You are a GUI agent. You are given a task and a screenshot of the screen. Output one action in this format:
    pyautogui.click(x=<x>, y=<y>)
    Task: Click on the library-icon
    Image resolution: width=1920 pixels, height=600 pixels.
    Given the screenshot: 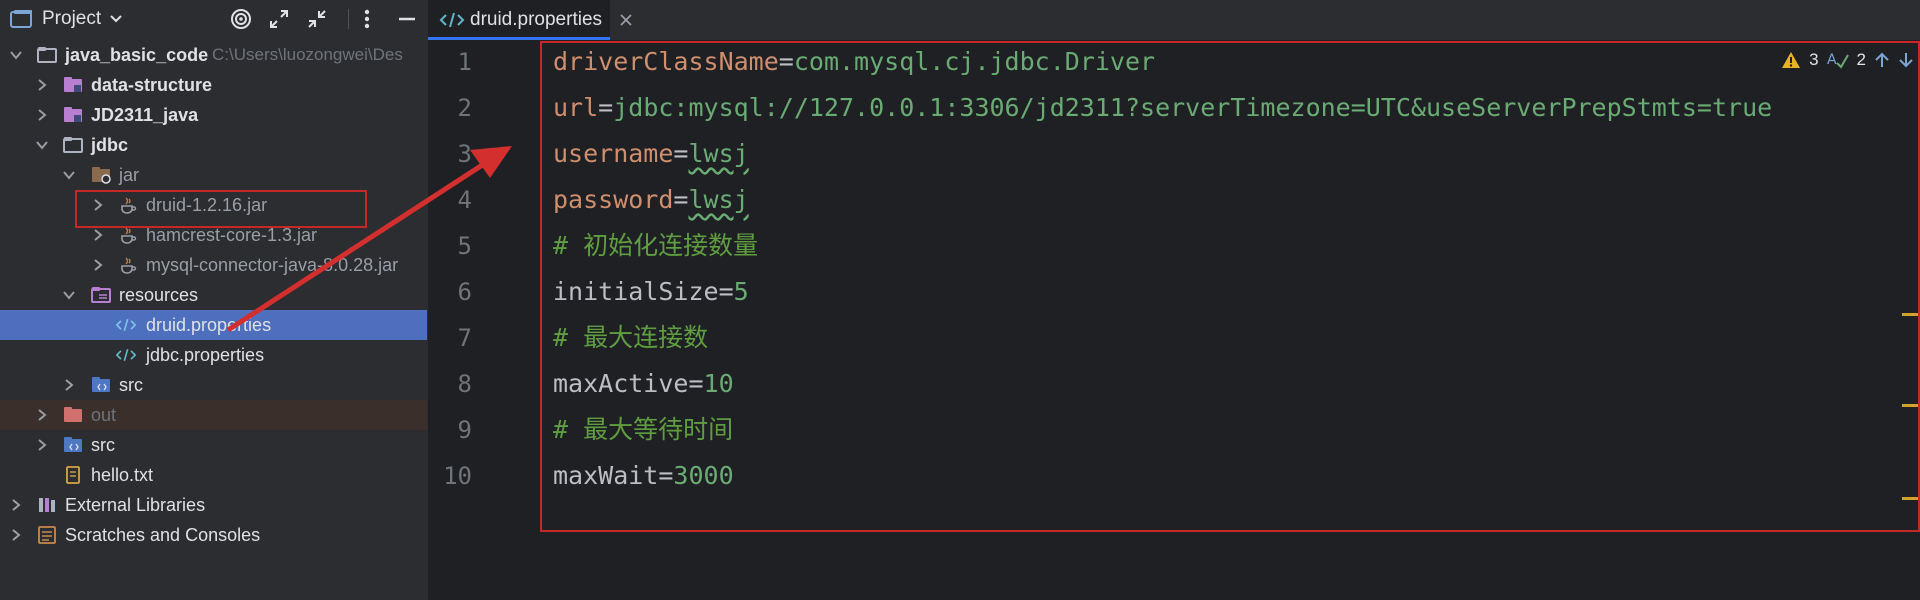 What is the action you would take?
    pyautogui.click(x=47, y=505)
    